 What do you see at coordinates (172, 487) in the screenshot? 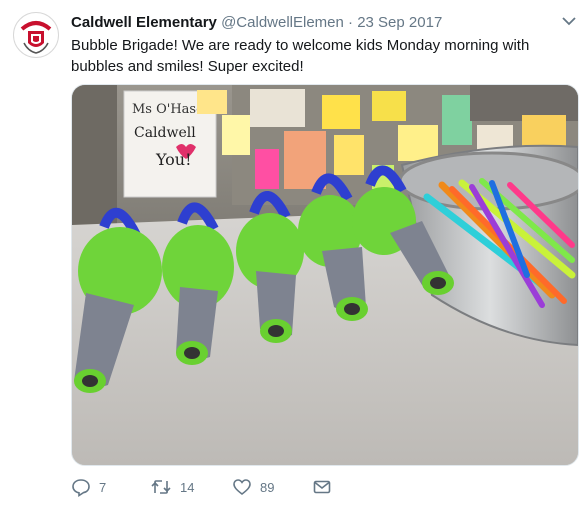
I see `retweet-button: 14` at bounding box center [172, 487].